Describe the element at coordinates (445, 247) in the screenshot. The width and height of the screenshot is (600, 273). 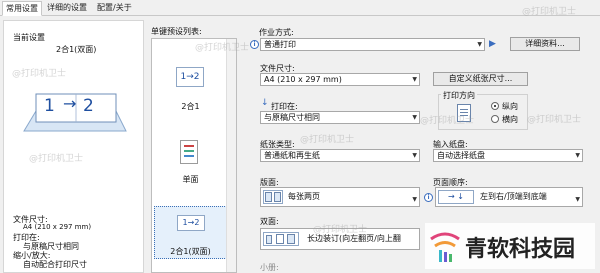
I see `brand-logo-icon` at that location.